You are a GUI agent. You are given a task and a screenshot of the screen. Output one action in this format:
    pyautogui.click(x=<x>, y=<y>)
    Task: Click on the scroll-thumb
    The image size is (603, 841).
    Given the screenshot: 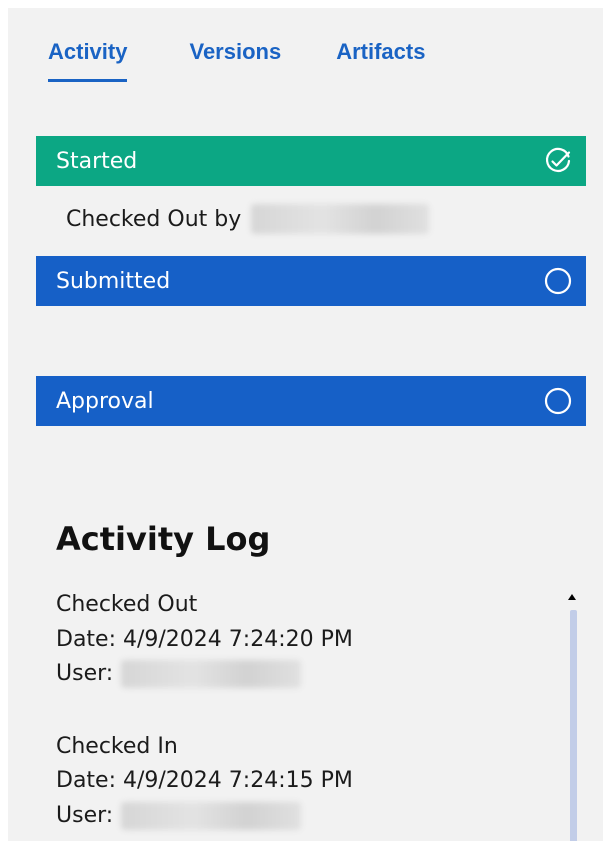 What is the action you would take?
    pyautogui.click(x=573, y=725)
    